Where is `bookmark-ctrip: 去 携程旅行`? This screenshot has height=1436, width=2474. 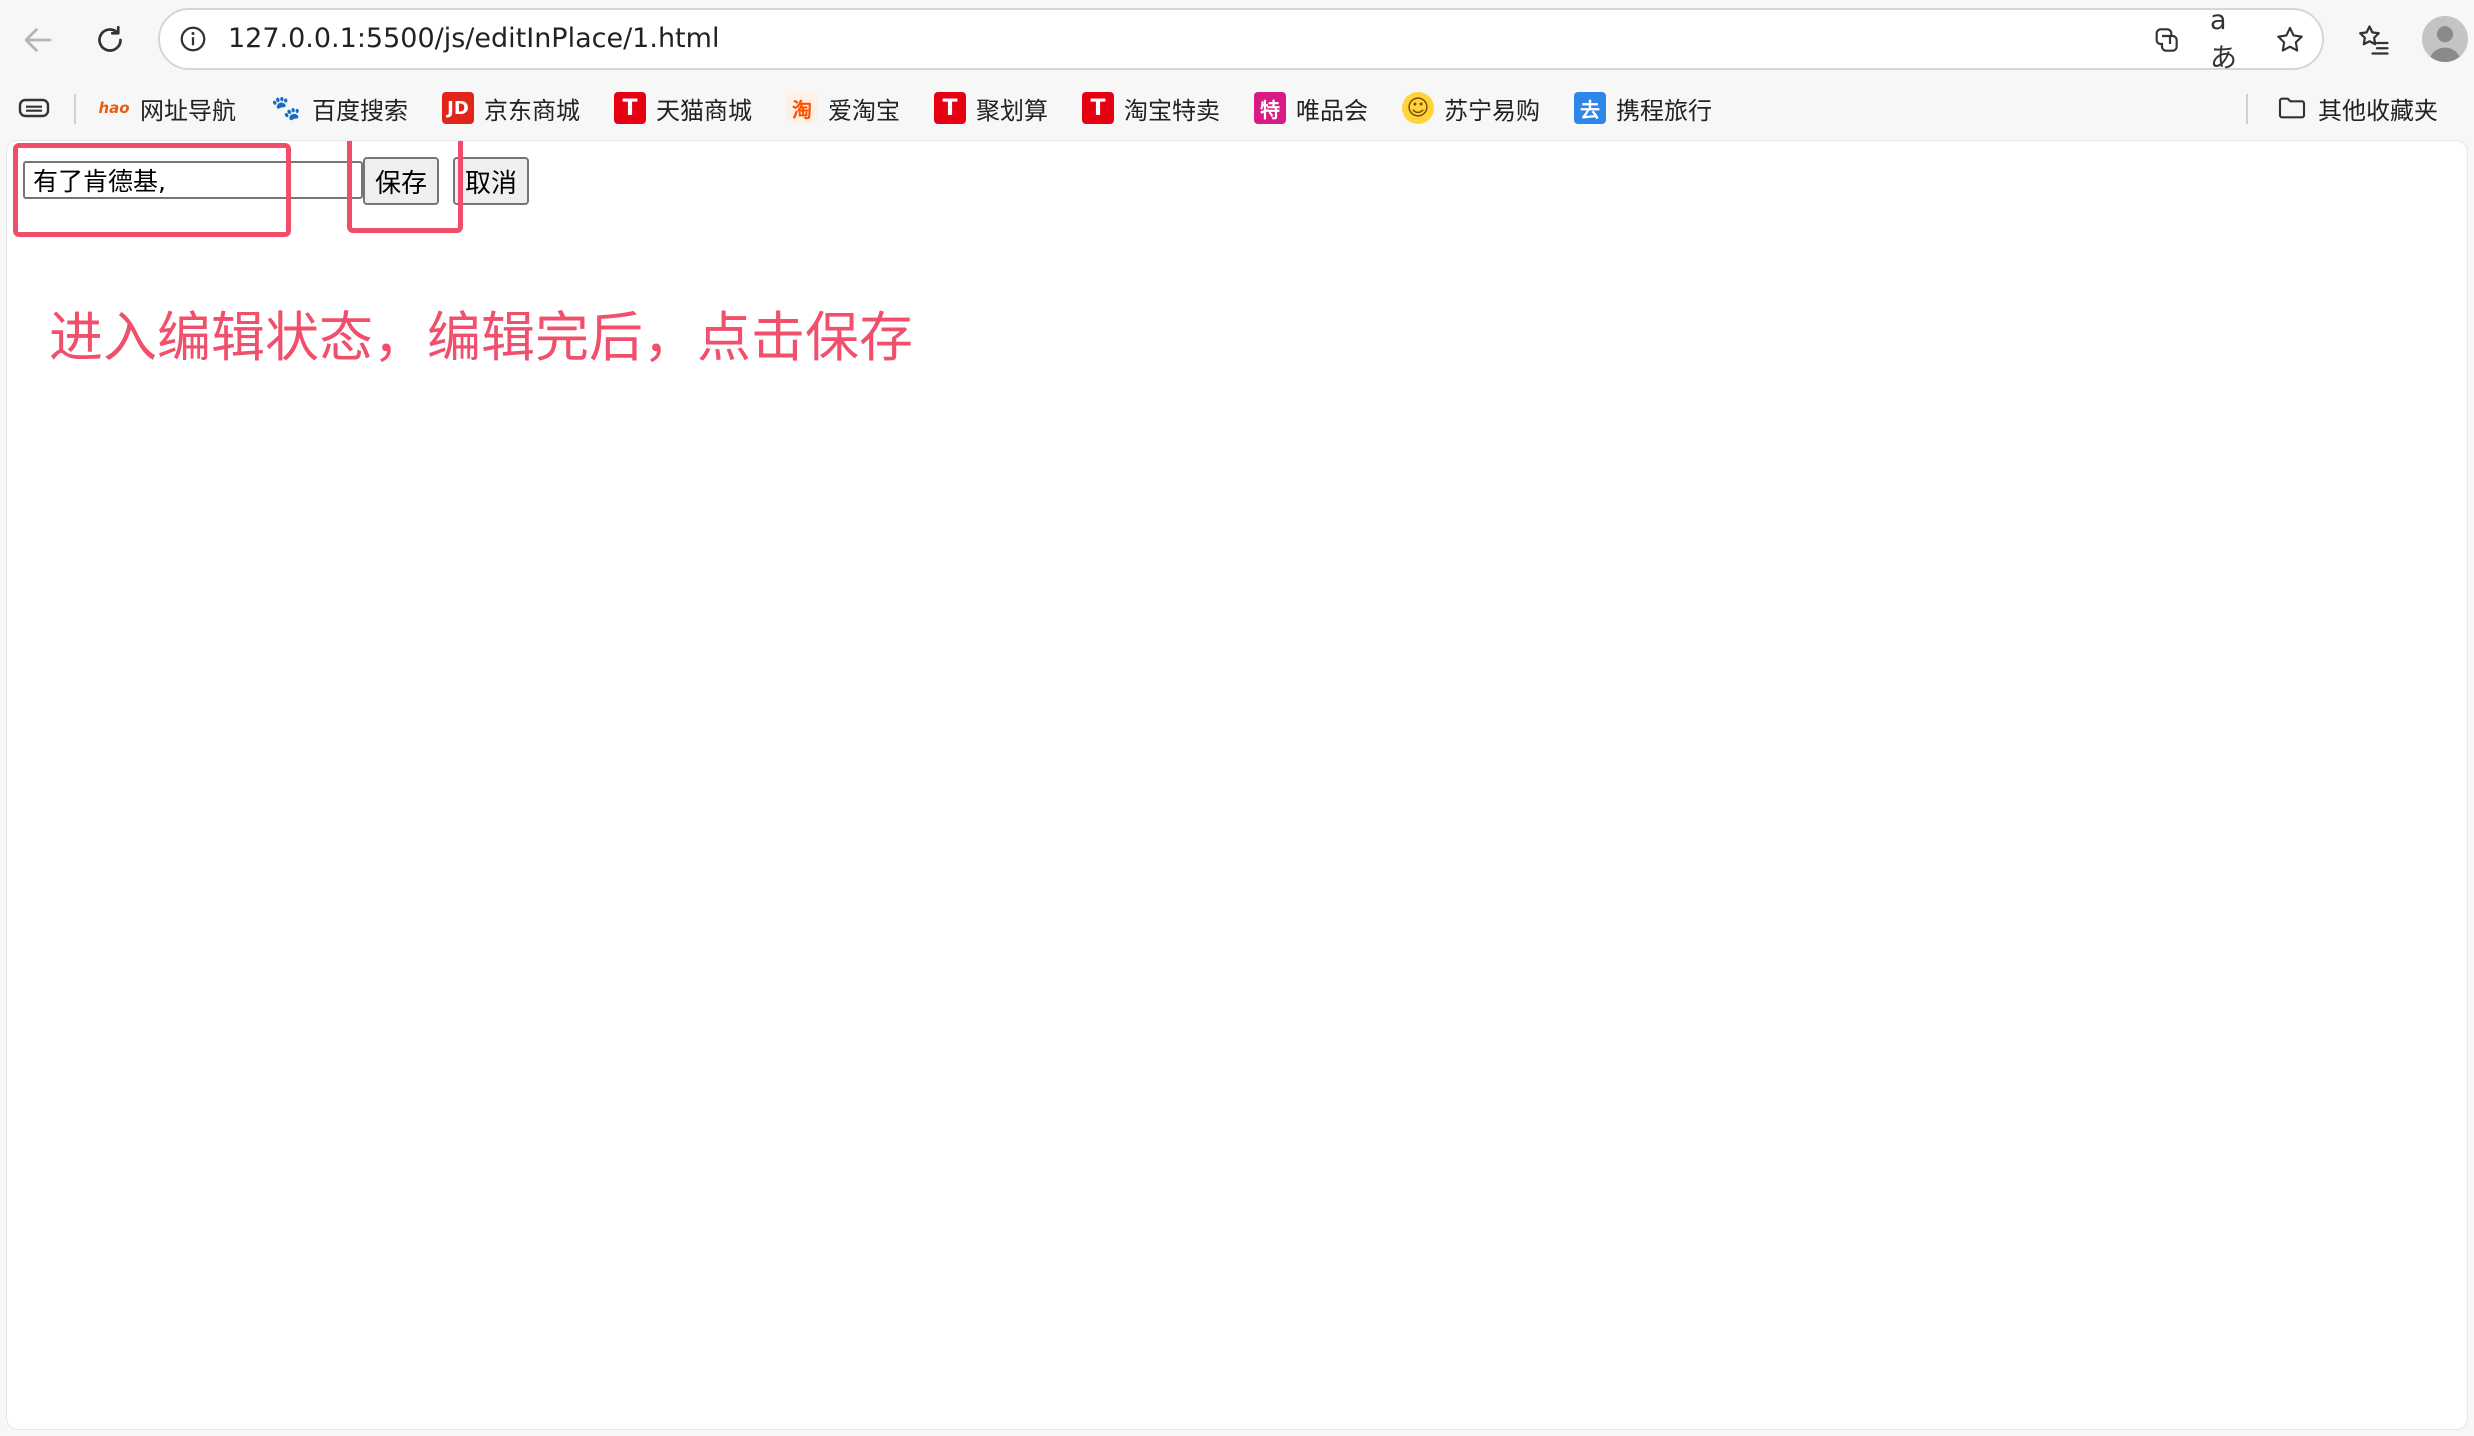
bookmark-ctrip: 去 携程旅行 is located at coordinates (1643, 108).